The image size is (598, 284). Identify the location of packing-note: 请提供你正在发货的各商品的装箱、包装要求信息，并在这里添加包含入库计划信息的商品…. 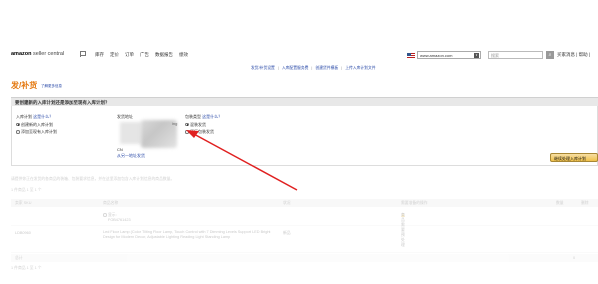
(93, 179).